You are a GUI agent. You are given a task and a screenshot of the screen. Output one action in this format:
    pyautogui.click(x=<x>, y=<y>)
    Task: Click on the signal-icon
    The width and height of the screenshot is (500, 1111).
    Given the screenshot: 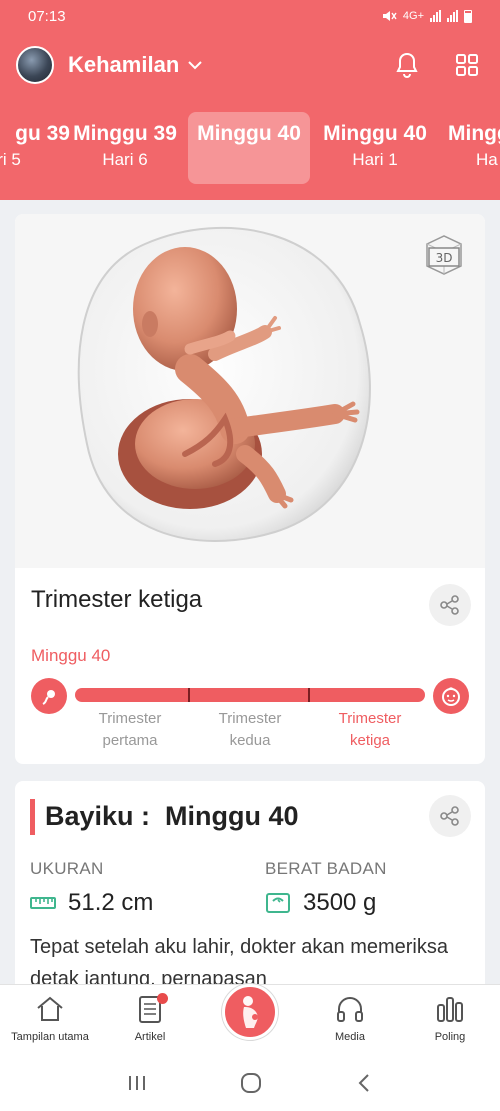 What is the action you would take?
    pyautogui.click(x=435, y=16)
    